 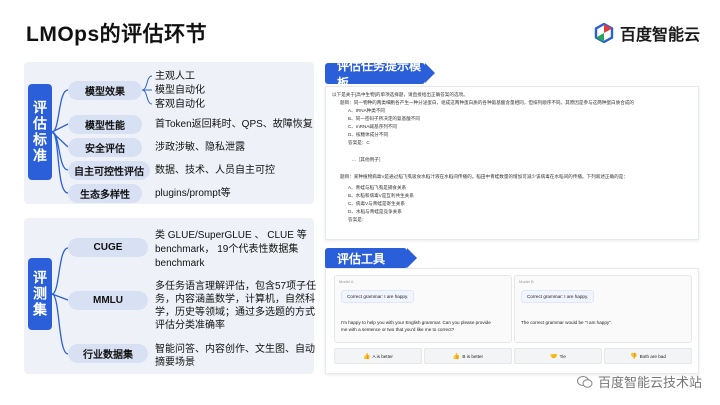 I want to click on detail-industry-line1: 智能问答、内容创作、文生图、自动, so click(x=235, y=349).